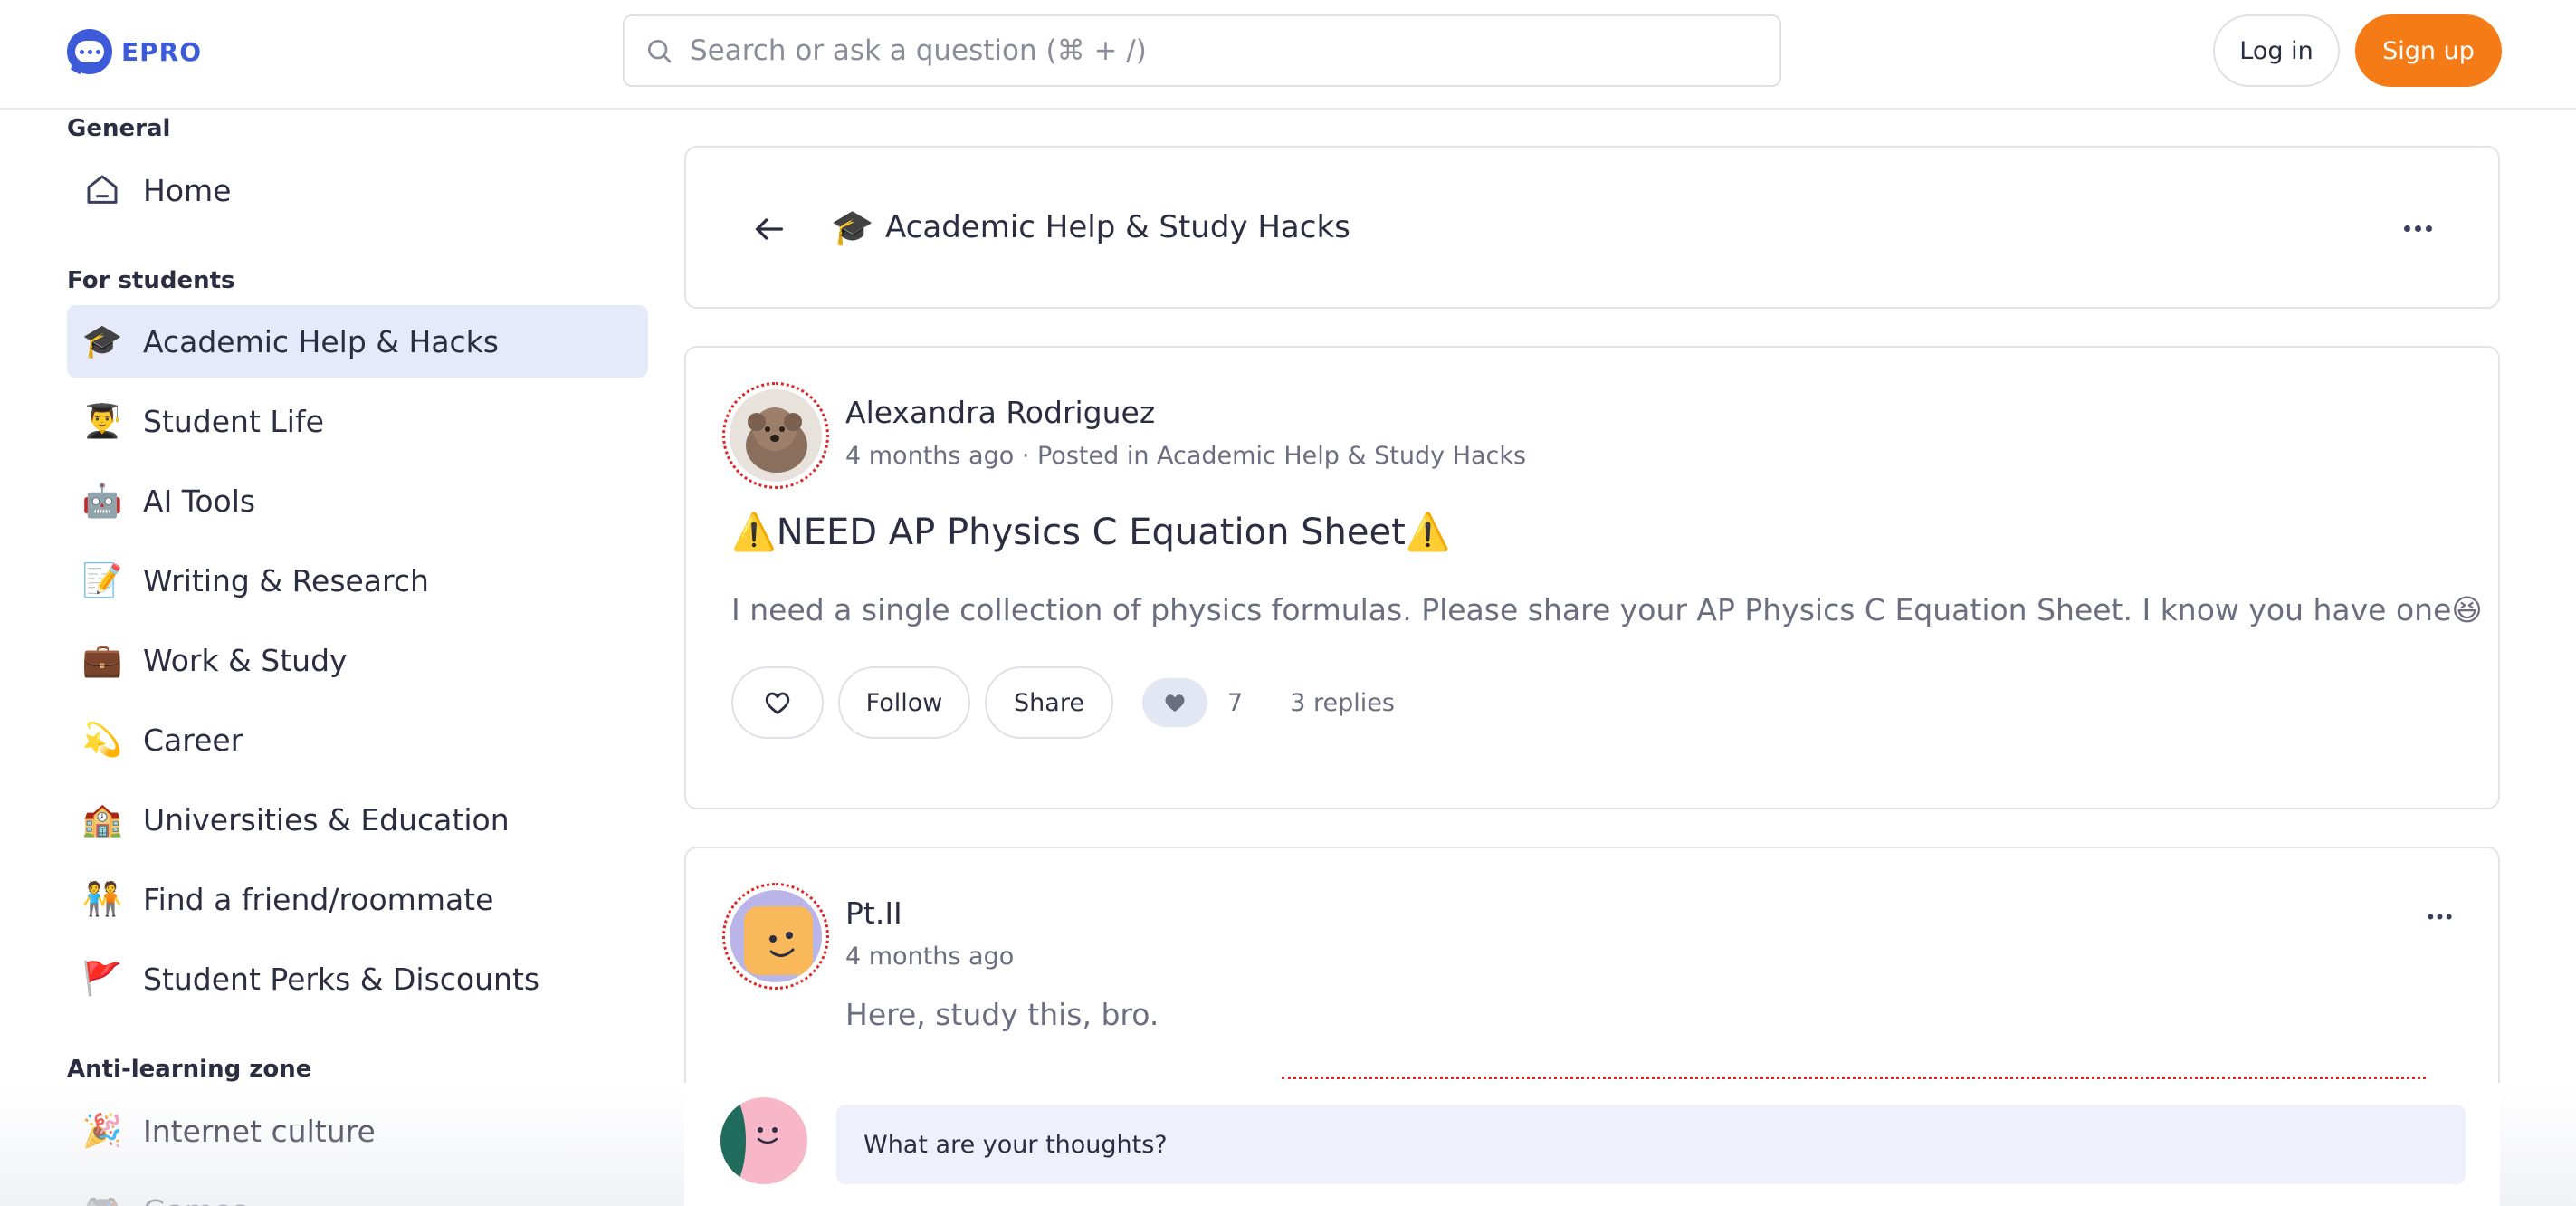 This screenshot has width=2576, height=1206. Describe the element at coordinates (1002, 1014) in the screenshot. I see `reply-body: Here, study this, bro.` at that location.